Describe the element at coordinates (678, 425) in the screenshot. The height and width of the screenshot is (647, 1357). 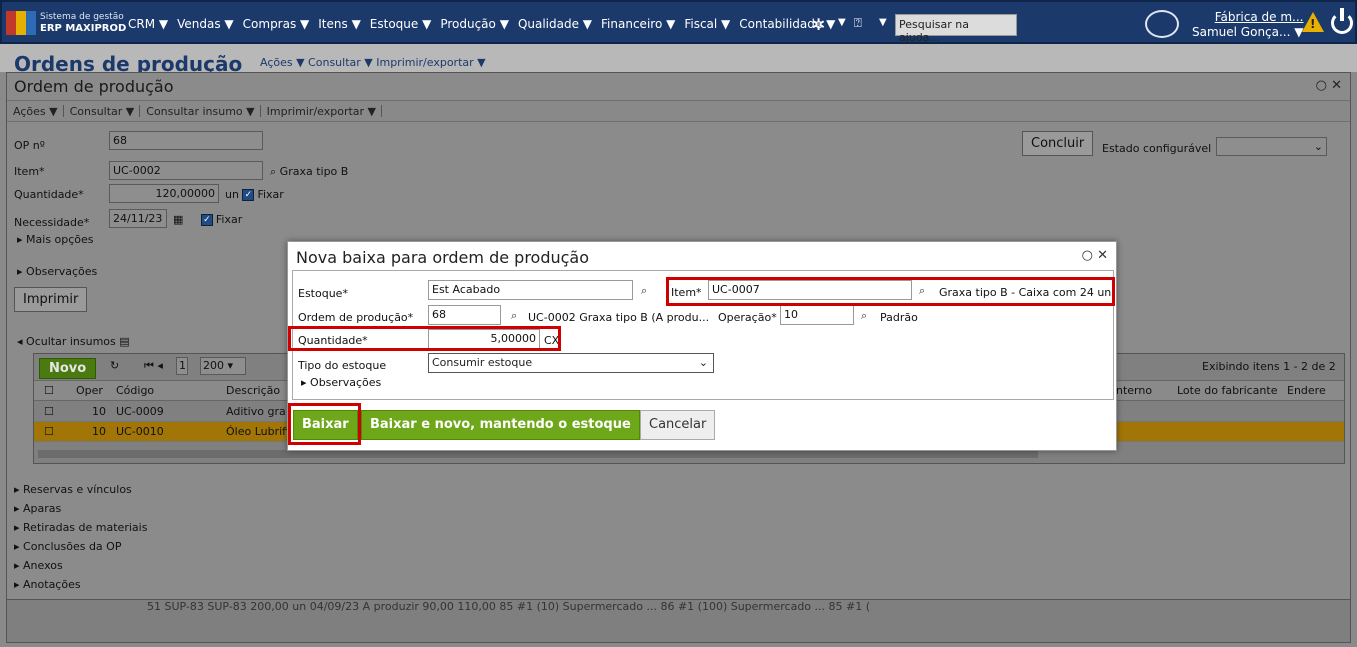
I see `cancel-button: Cancelar` at that location.